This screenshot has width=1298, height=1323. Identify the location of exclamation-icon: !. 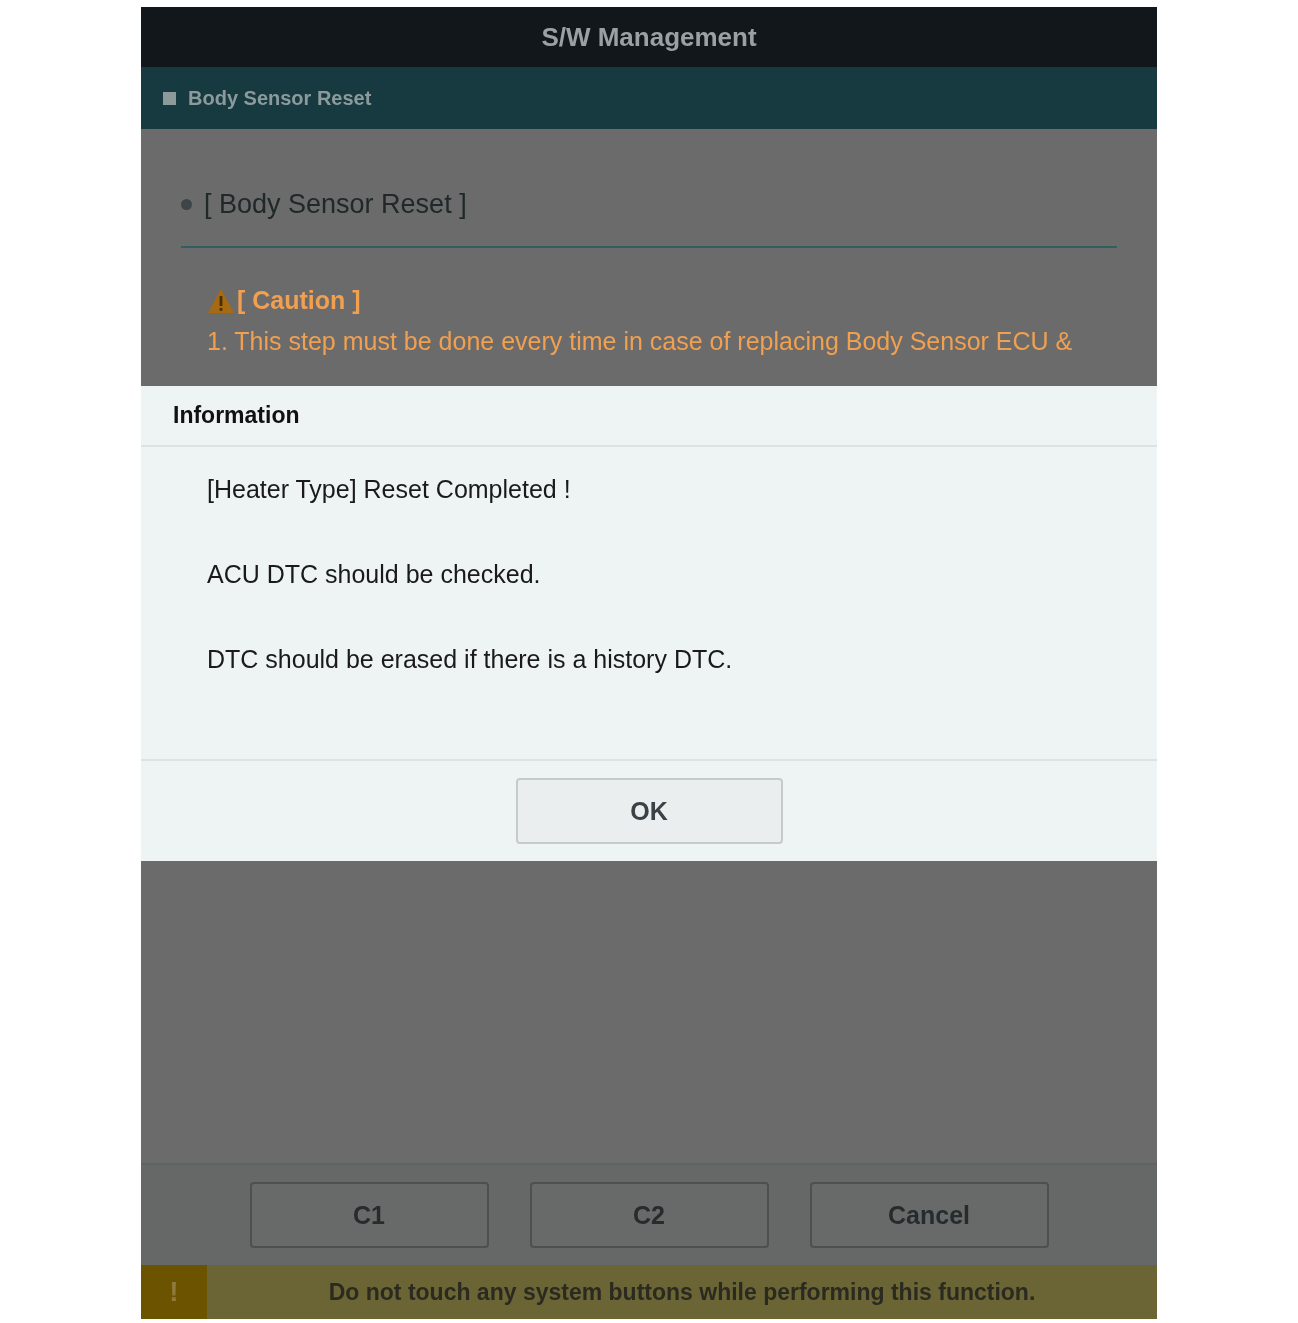
(174, 1292).